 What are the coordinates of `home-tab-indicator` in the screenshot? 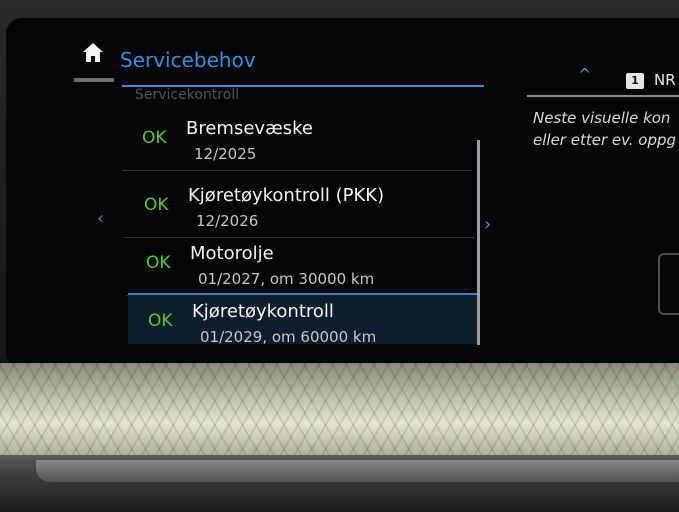 It's located at (94, 80).